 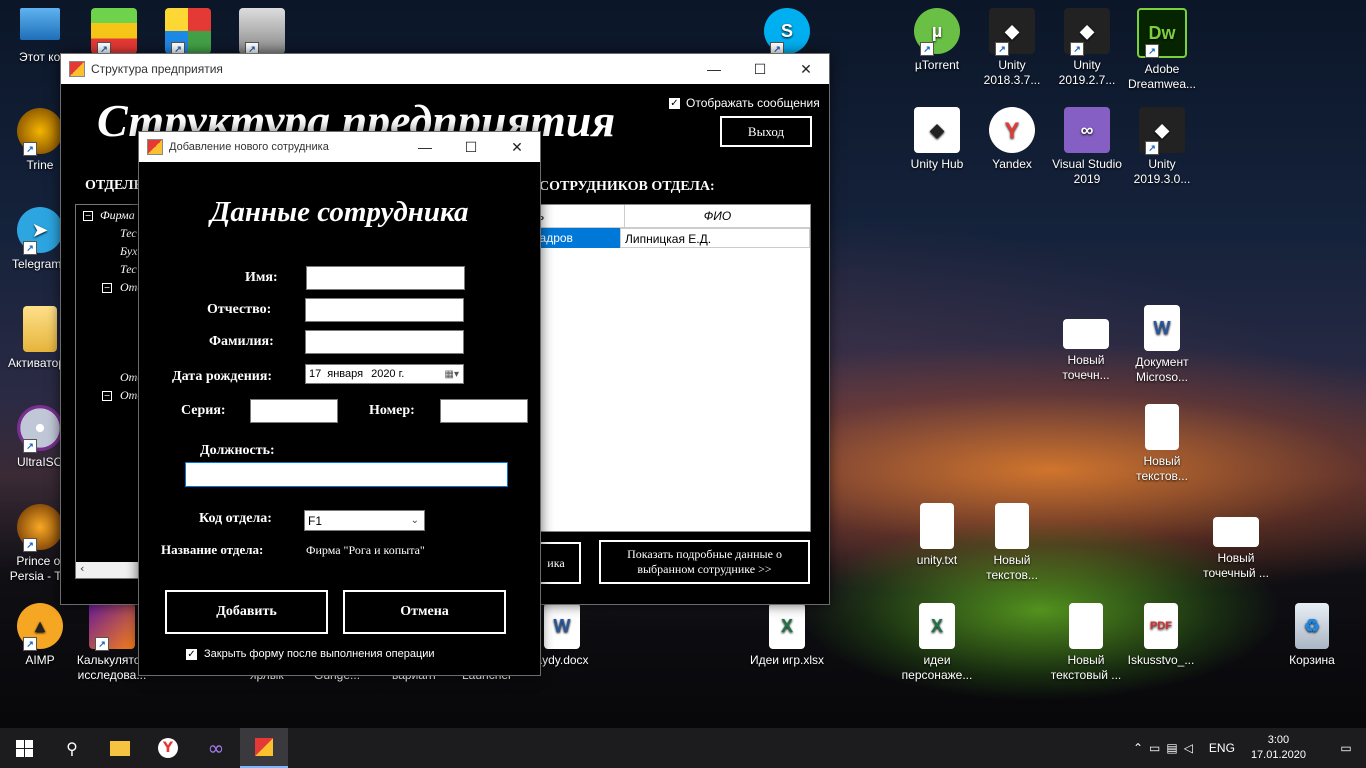 I want to click on desktop-icon-ideas-xlsx: X Идеи игр.xlsx, so click(x=787, y=635).